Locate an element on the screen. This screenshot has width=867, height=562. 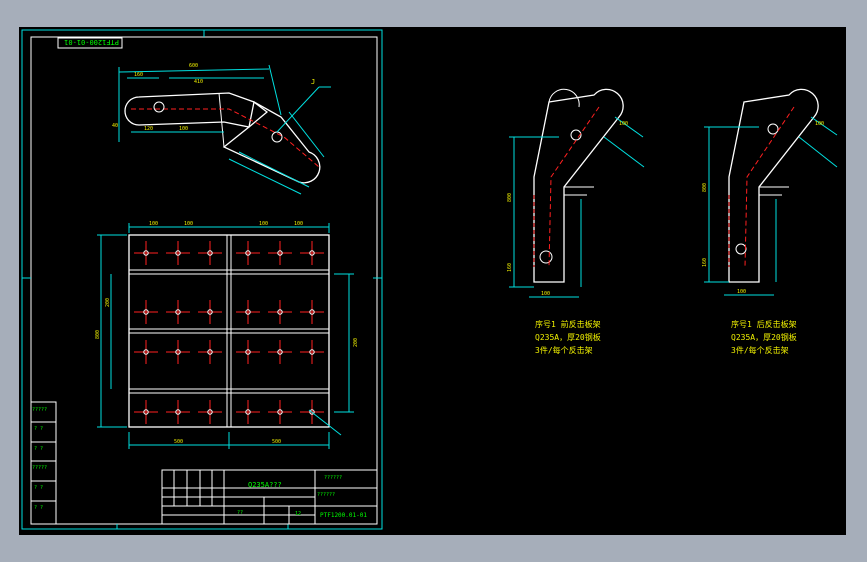
part2-line3: 3件/每个反击架 is located at coordinates (760, 350).